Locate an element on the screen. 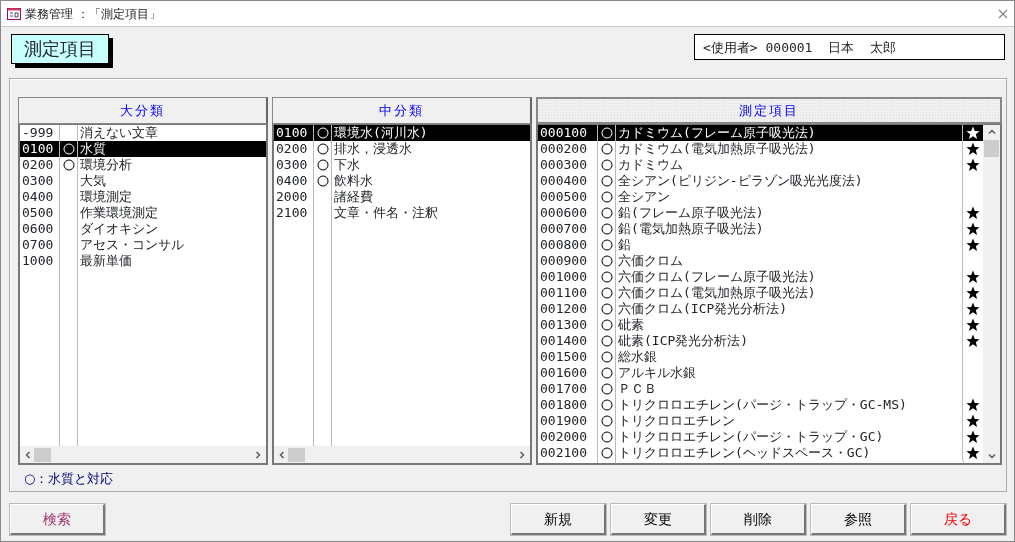  scroll-down-icon is located at coordinates (991, 456).